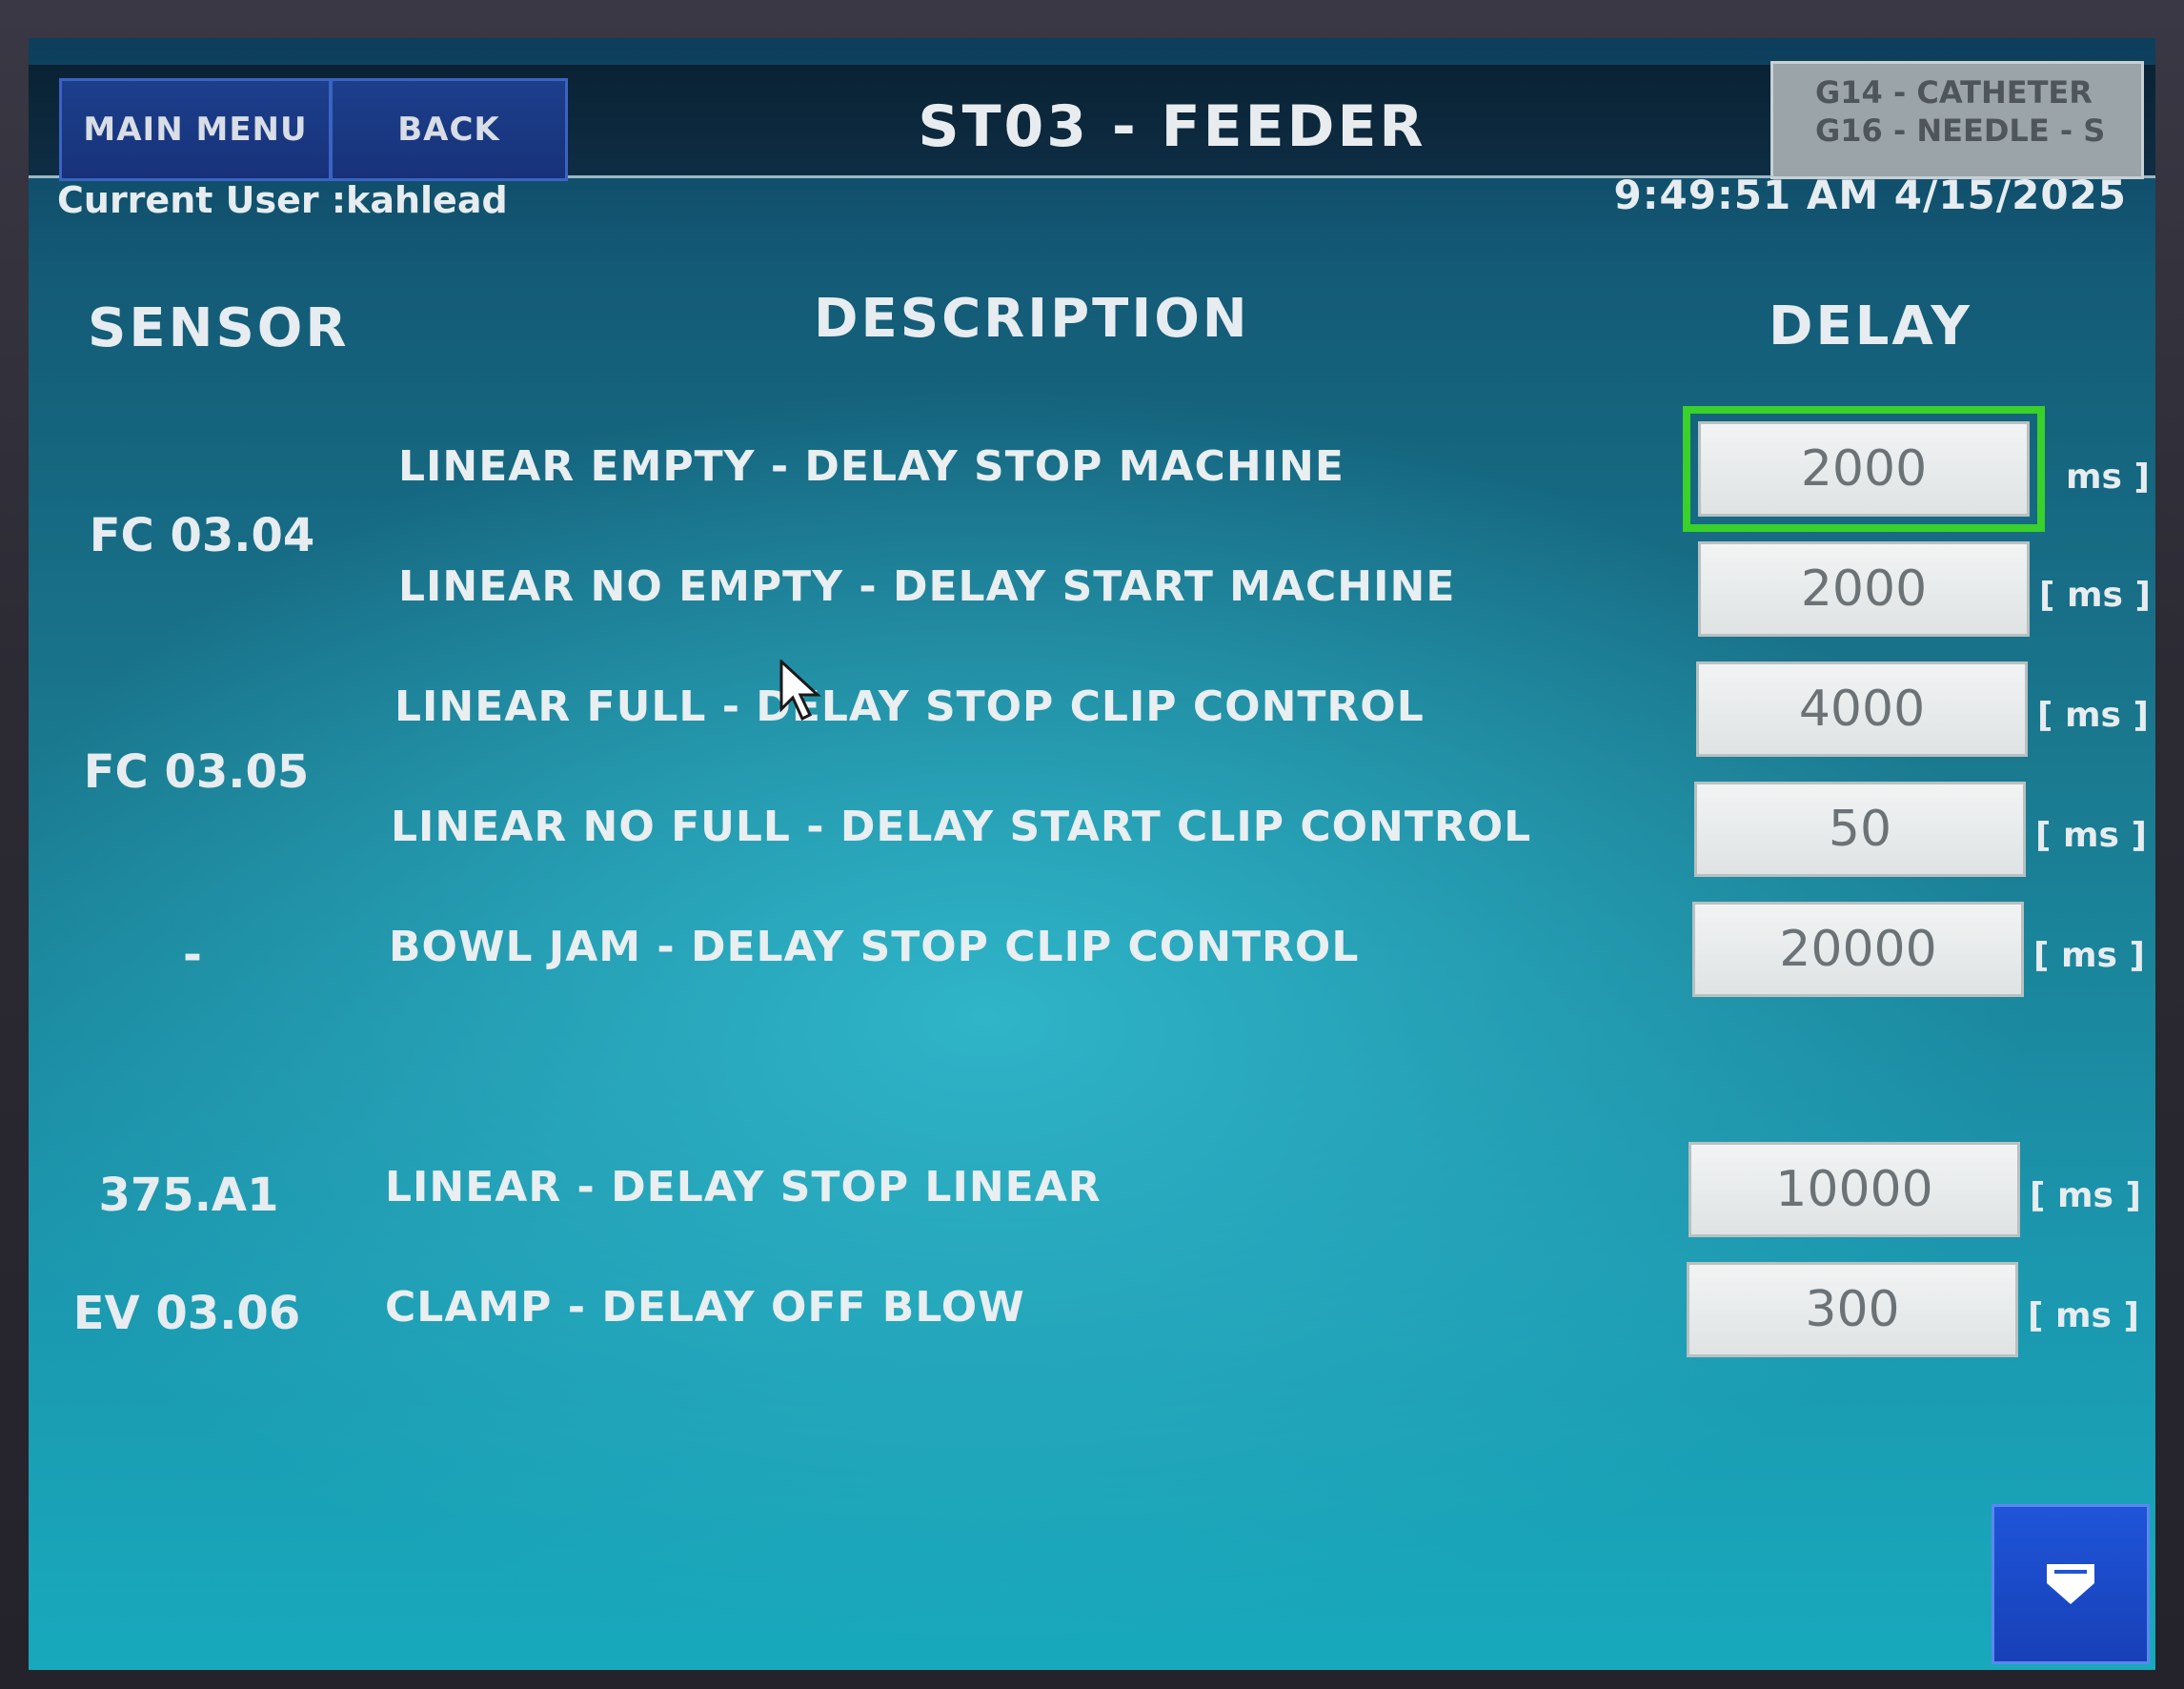 The width and height of the screenshot is (2184, 1689). I want to click on main-menu-button: MAIN MENU, so click(195, 129).